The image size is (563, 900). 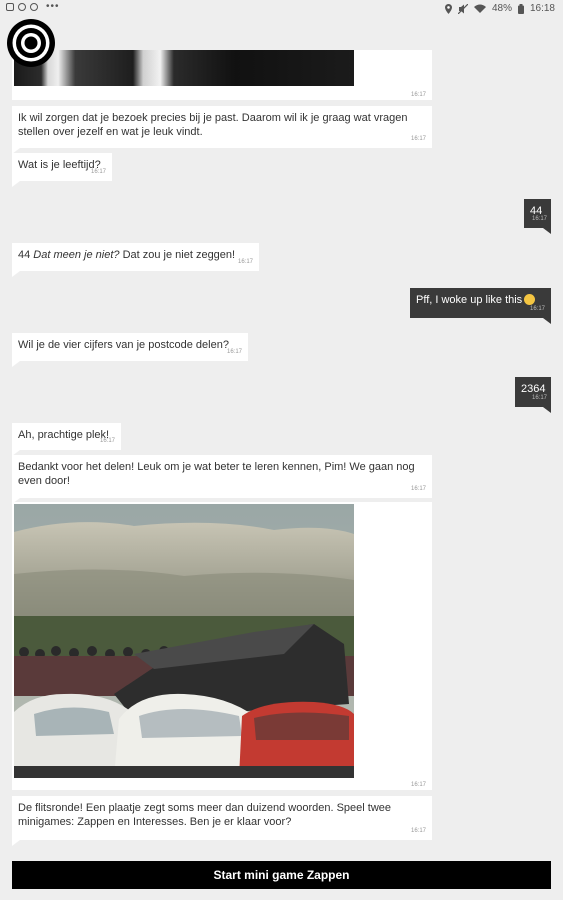 What do you see at coordinates (64, 435) in the screenshot?
I see `message-text: Ah, prachtige plek!` at bounding box center [64, 435].